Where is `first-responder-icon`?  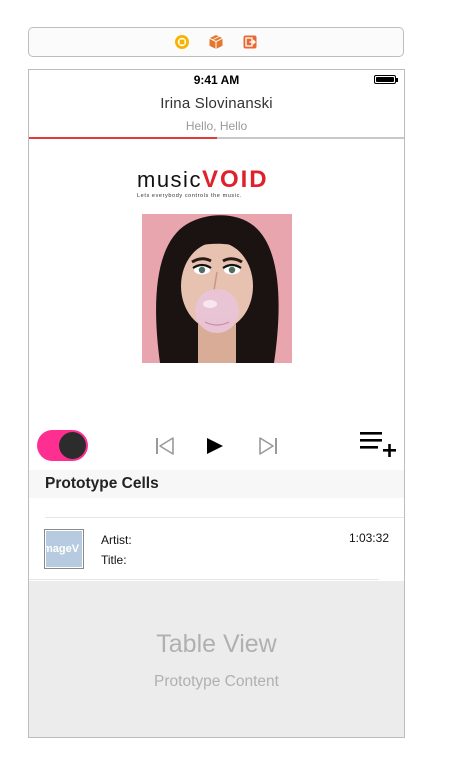 first-responder-icon is located at coordinates (216, 42).